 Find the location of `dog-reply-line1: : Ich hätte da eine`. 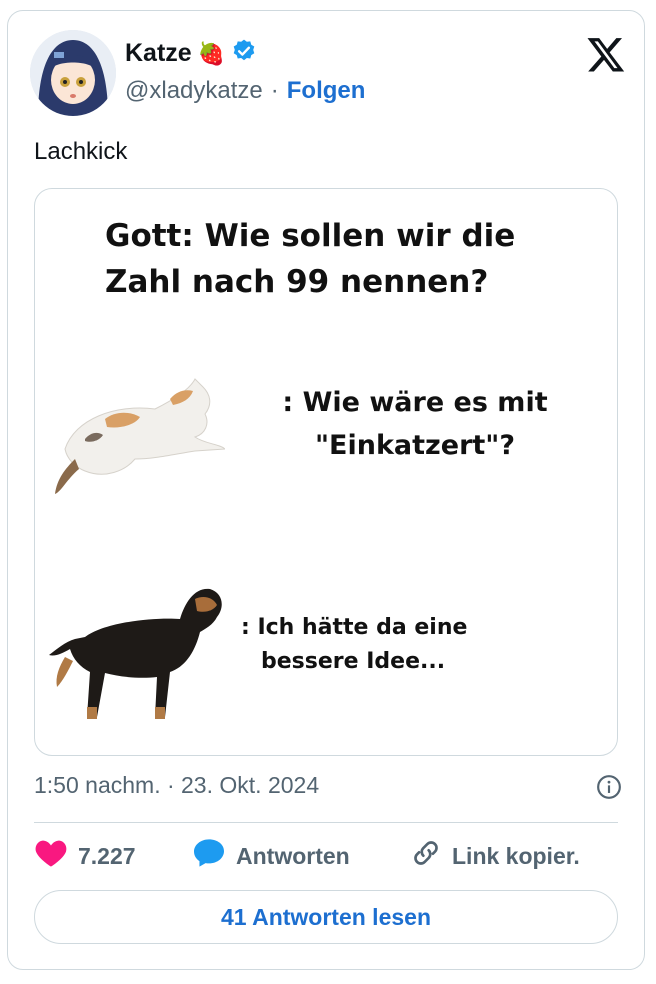

dog-reply-line1: : Ich hätte da eine is located at coordinates (354, 627).